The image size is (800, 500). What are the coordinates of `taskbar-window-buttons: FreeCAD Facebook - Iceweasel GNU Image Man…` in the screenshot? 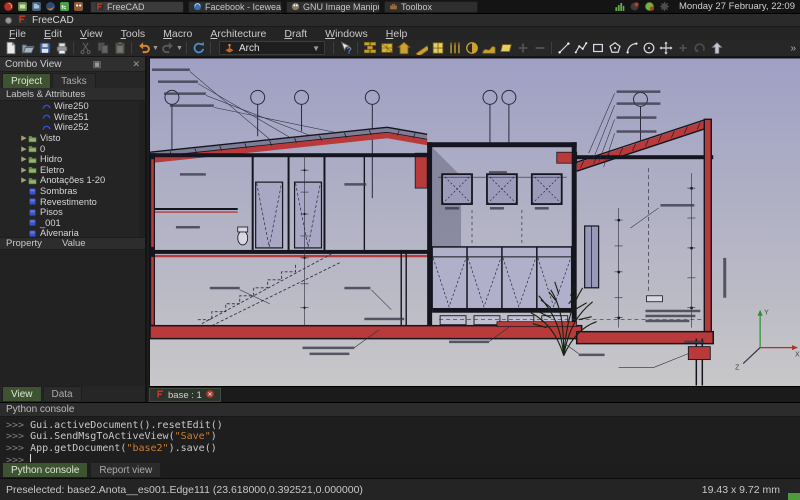 It's located at (282, 6).